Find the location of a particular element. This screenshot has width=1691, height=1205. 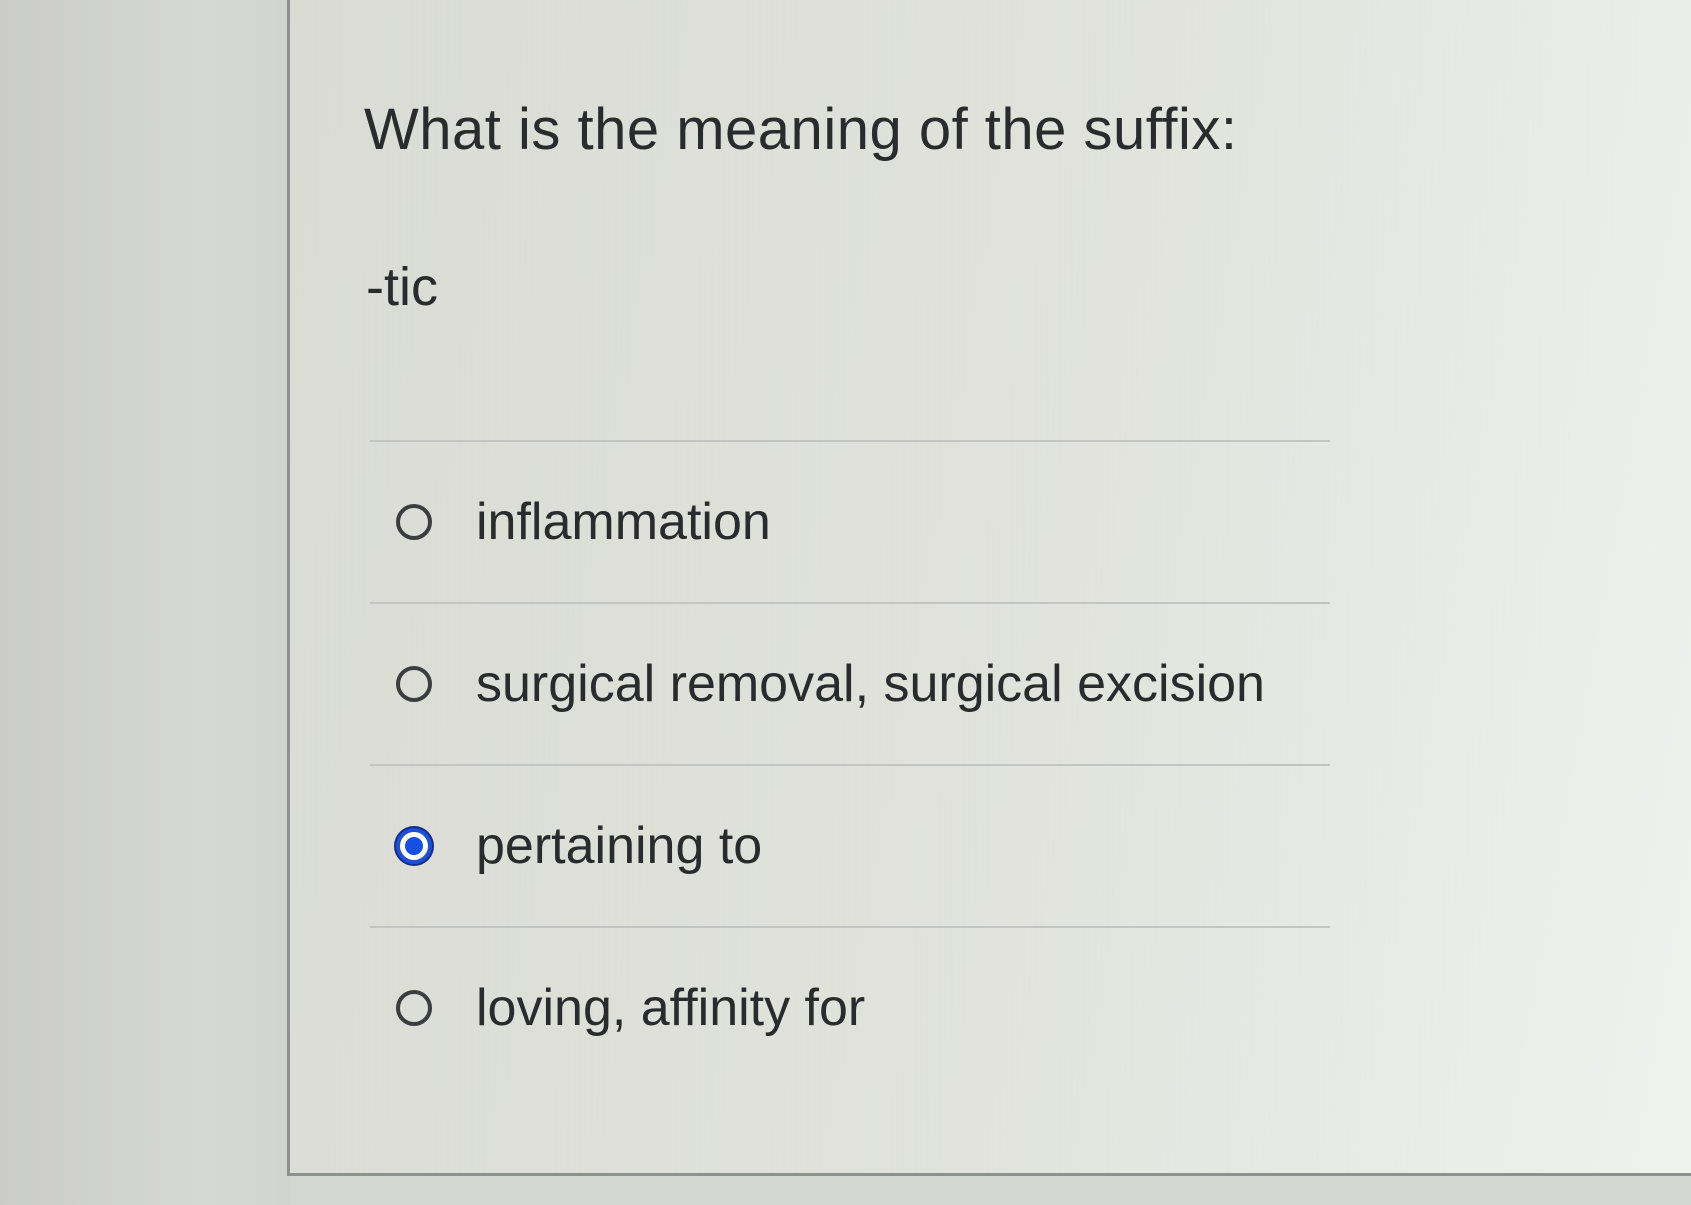

option-surgical-removal: surgical removal, surgical excision is located at coordinates (1020, 684).